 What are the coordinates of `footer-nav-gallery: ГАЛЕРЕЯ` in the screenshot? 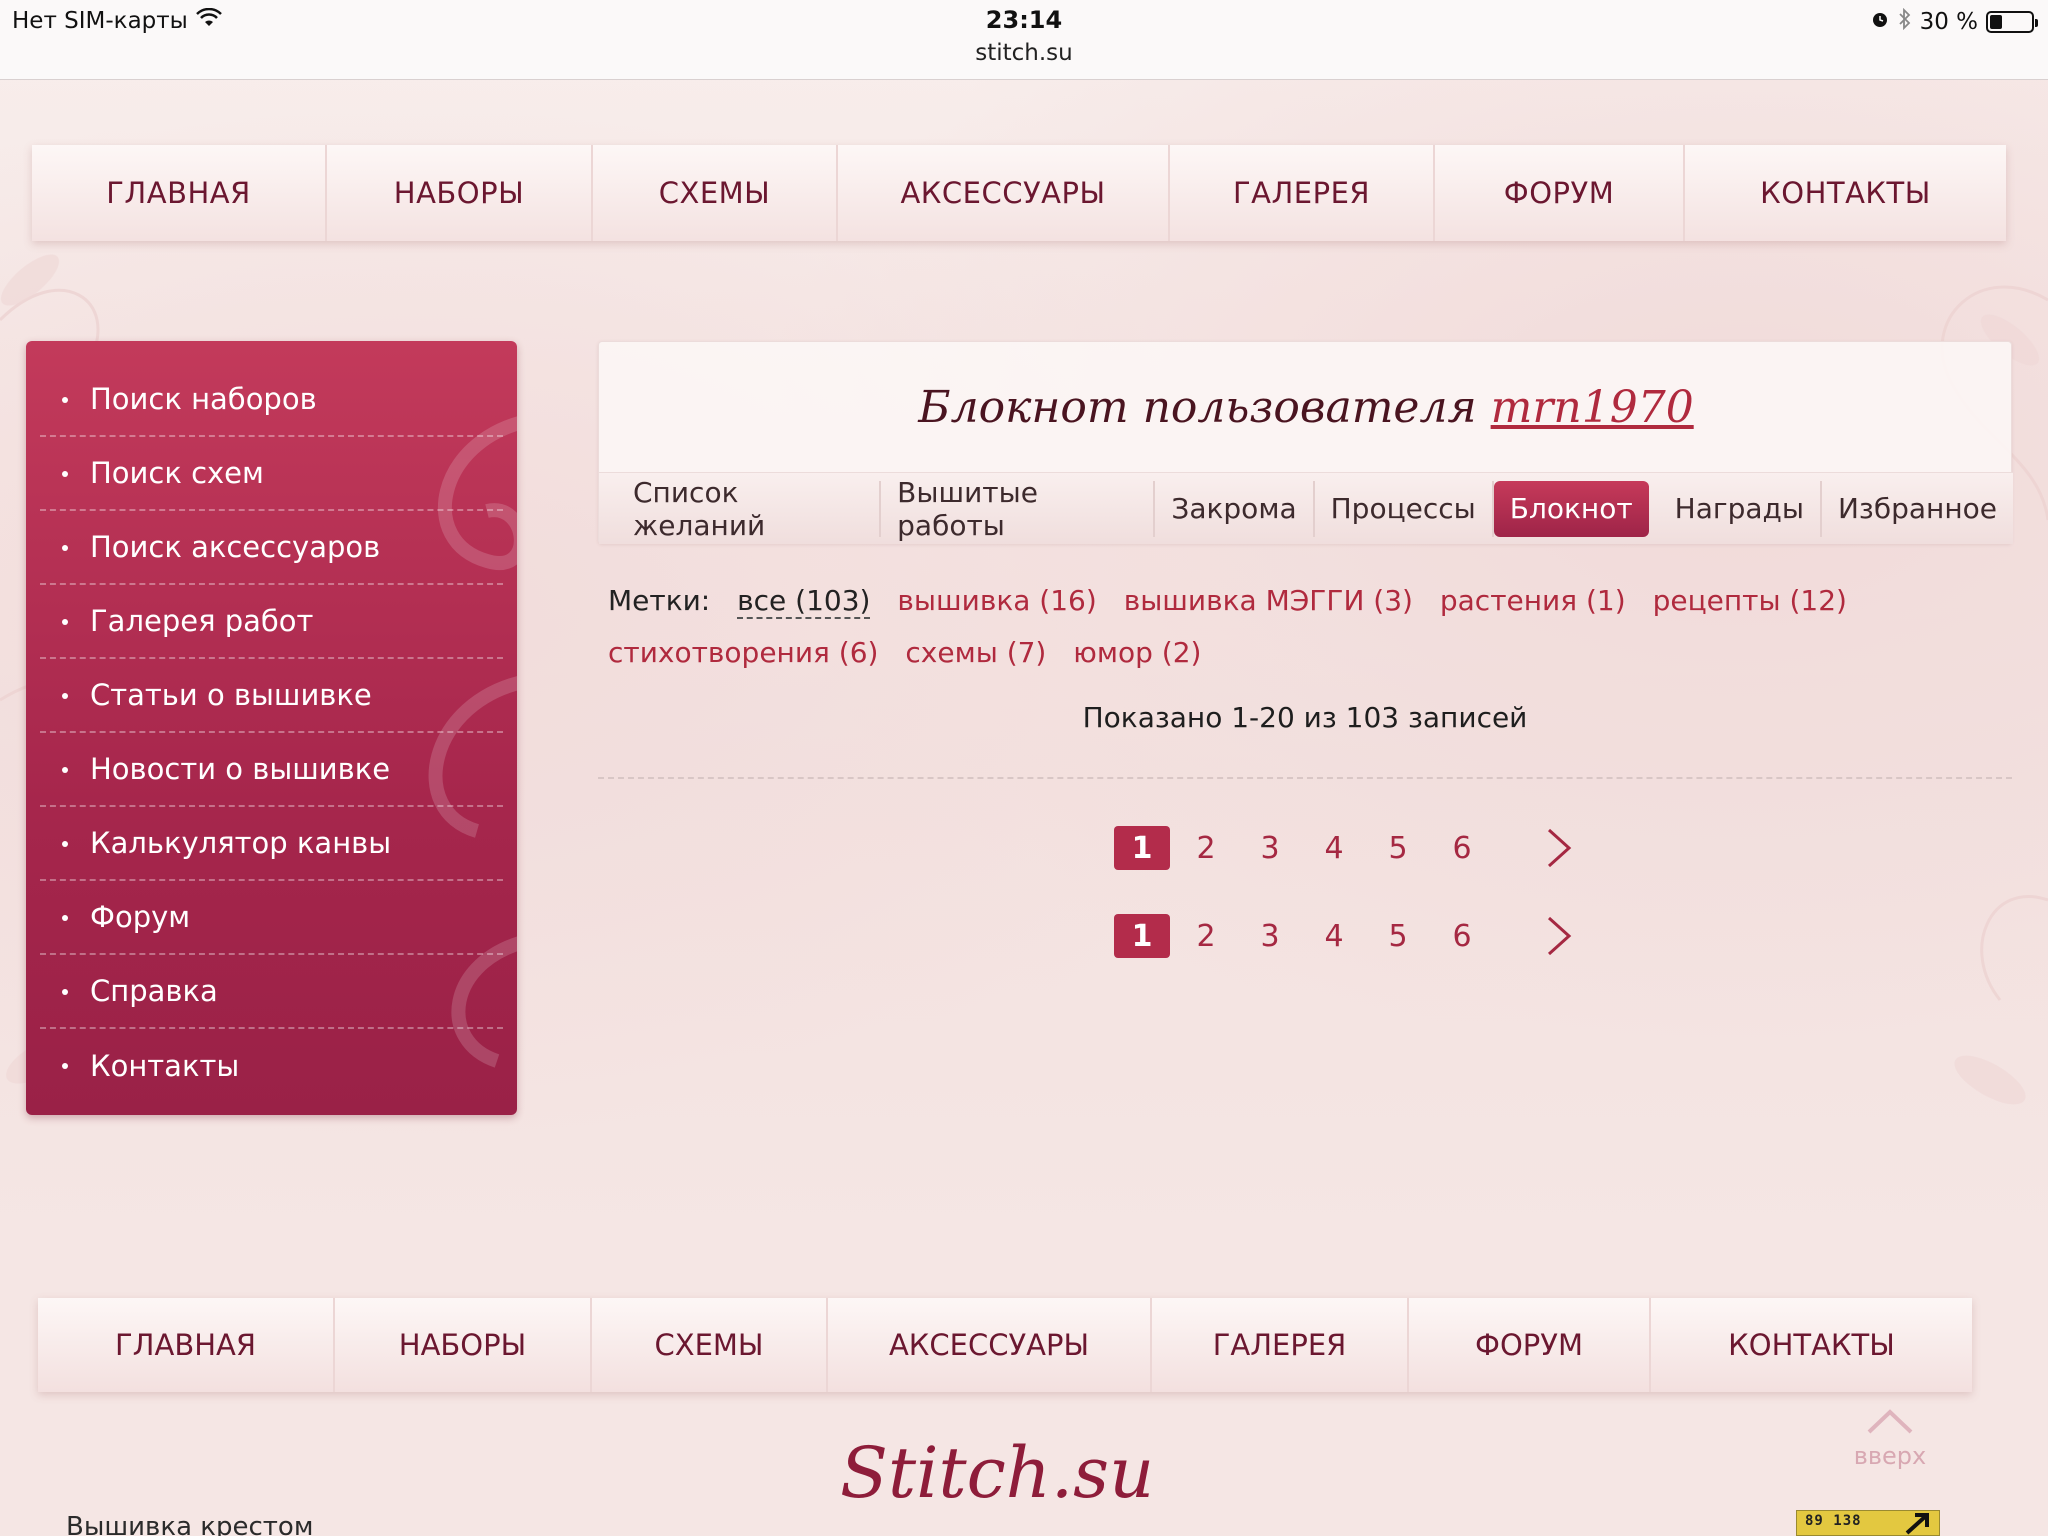 It's located at (1280, 1345).